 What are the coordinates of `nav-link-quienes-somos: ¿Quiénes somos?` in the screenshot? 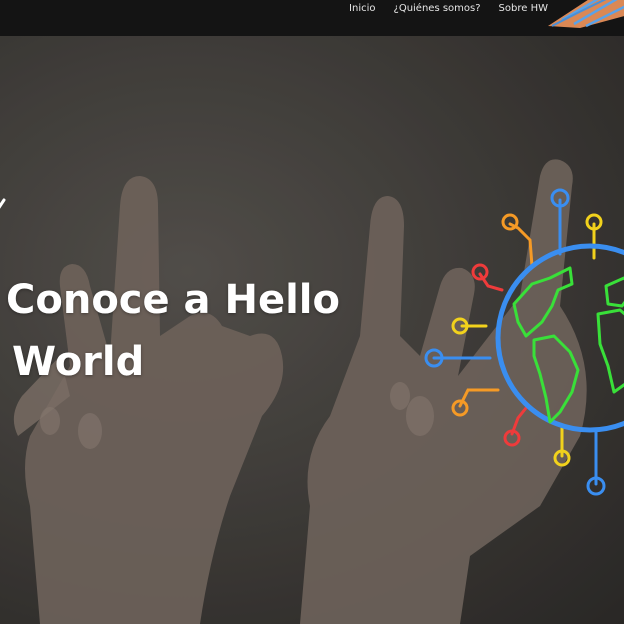 It's located at (437, 8).